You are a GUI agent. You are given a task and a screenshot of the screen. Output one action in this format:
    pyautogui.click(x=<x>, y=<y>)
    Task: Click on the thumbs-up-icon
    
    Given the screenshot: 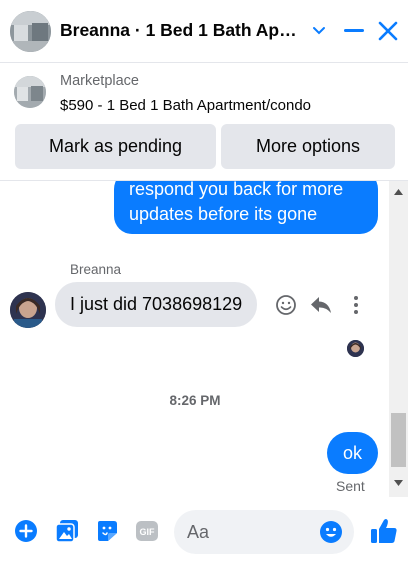 What is the action you would take?
    pyautogui.click(x=384, y=531)
    